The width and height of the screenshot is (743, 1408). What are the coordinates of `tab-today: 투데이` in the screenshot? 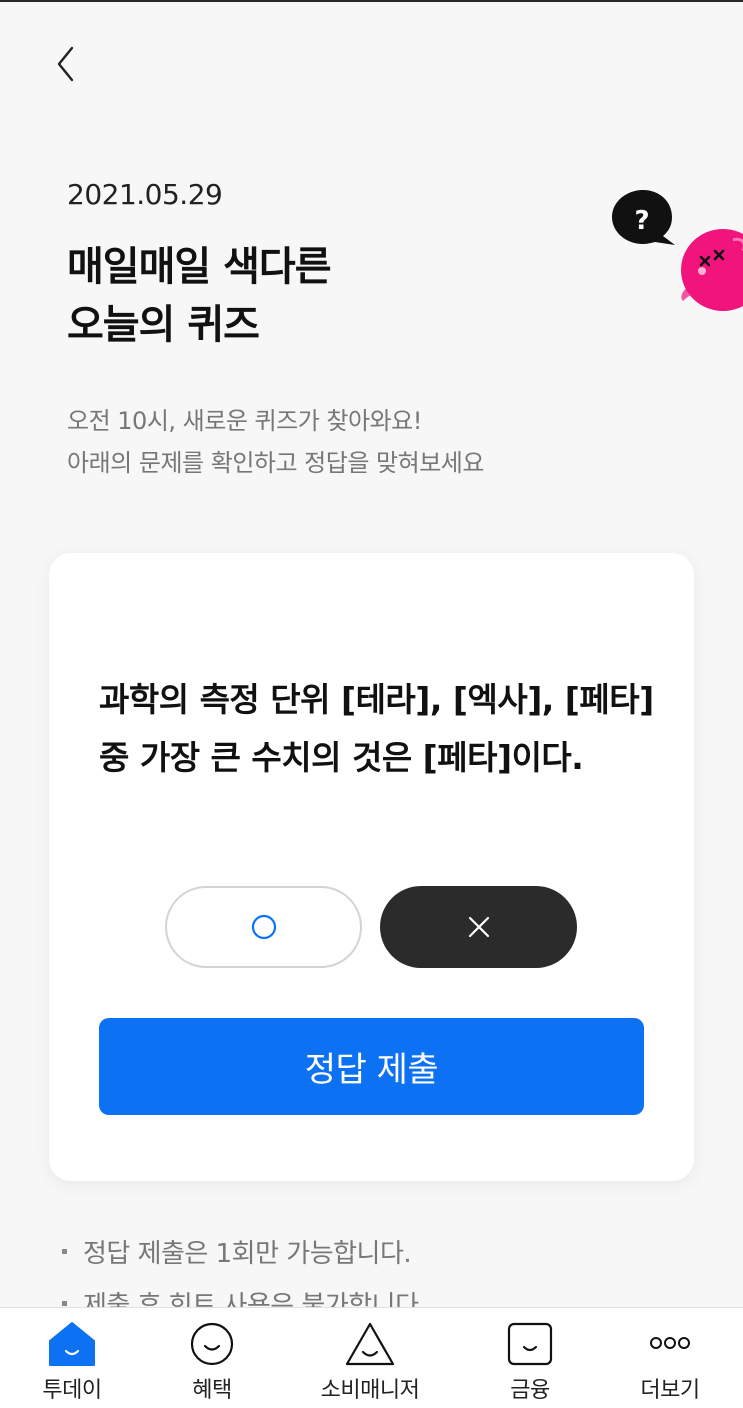 It's located at (72, 1358).